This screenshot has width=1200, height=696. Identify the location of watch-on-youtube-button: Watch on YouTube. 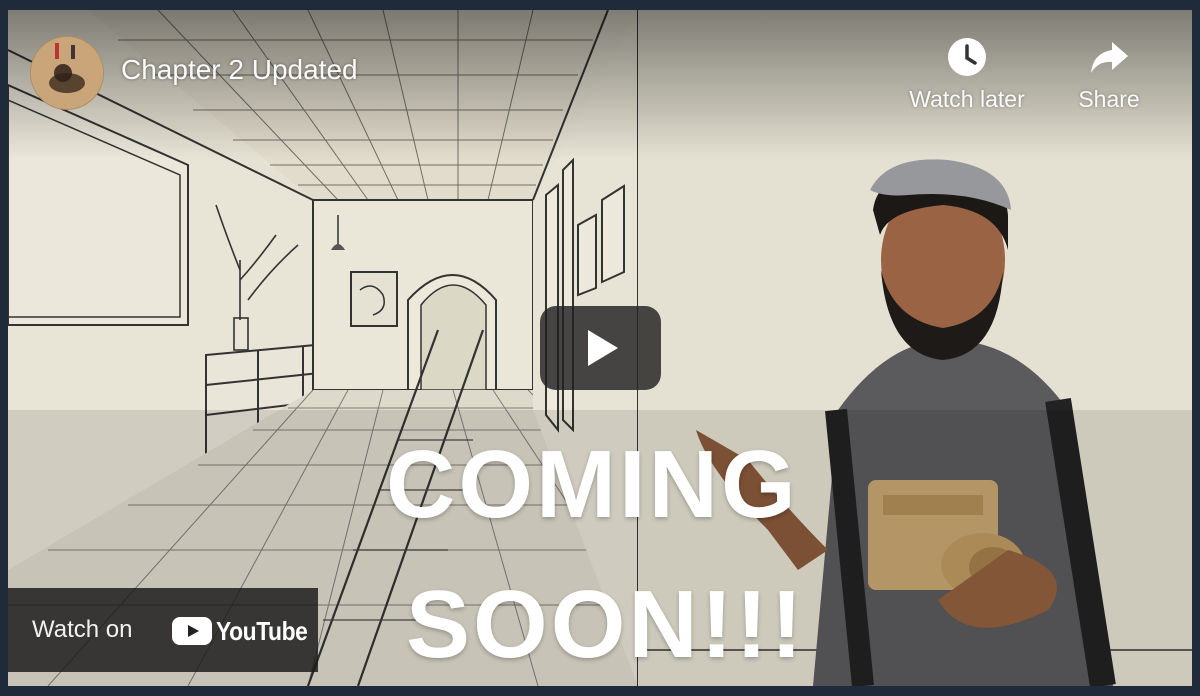
(163, 630).